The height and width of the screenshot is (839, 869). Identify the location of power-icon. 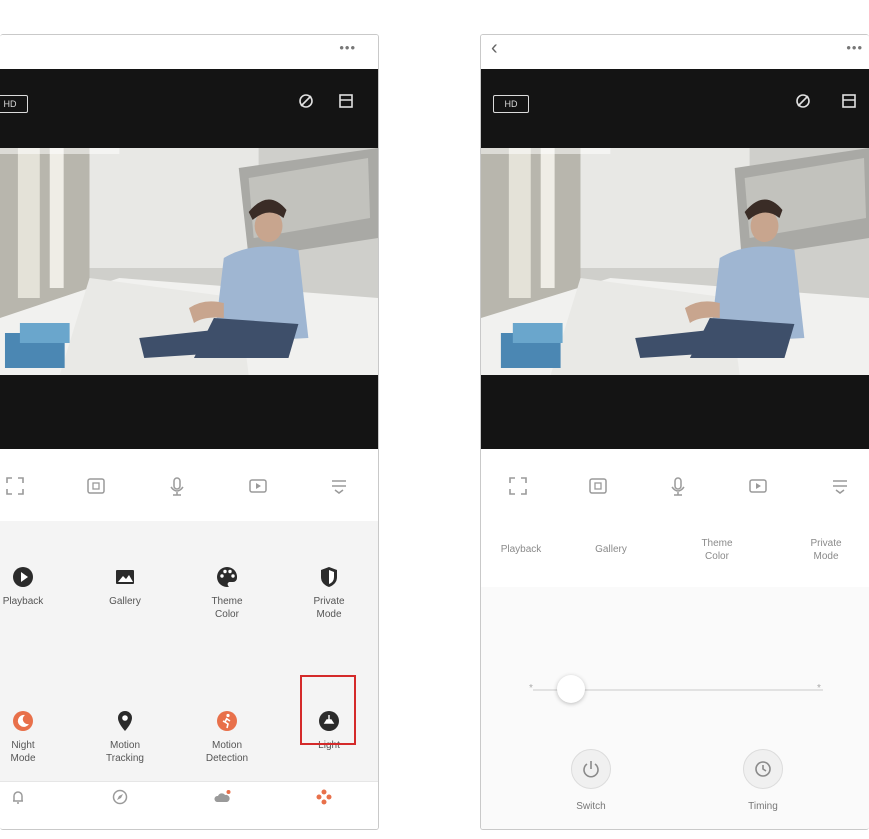
(591, 769).